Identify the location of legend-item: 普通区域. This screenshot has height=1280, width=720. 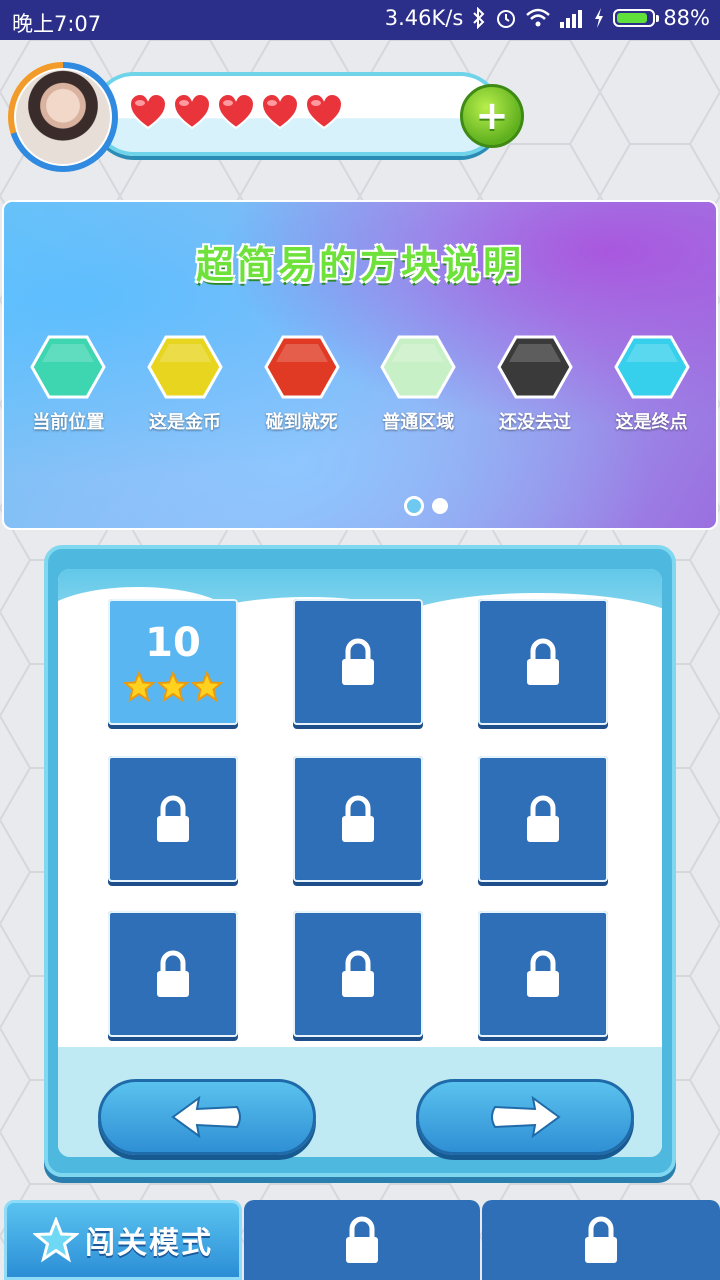
(418, 384).